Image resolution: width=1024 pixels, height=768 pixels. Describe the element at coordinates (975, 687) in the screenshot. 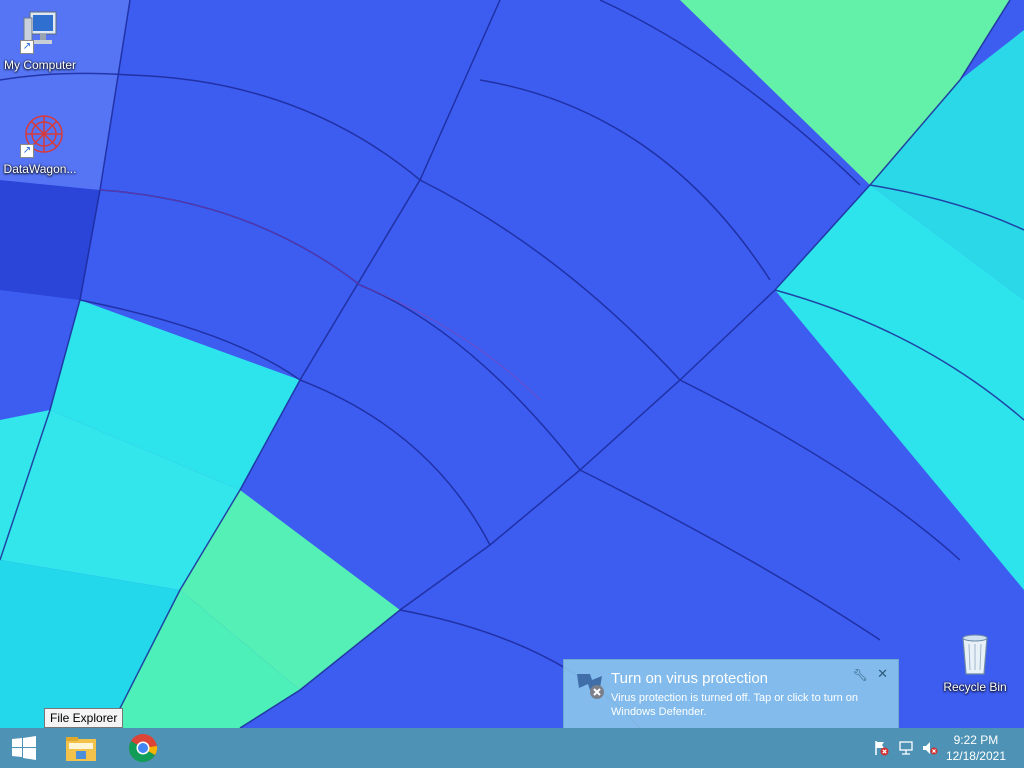

I see `desktop-icon-label: Recycle Bin` at that location.